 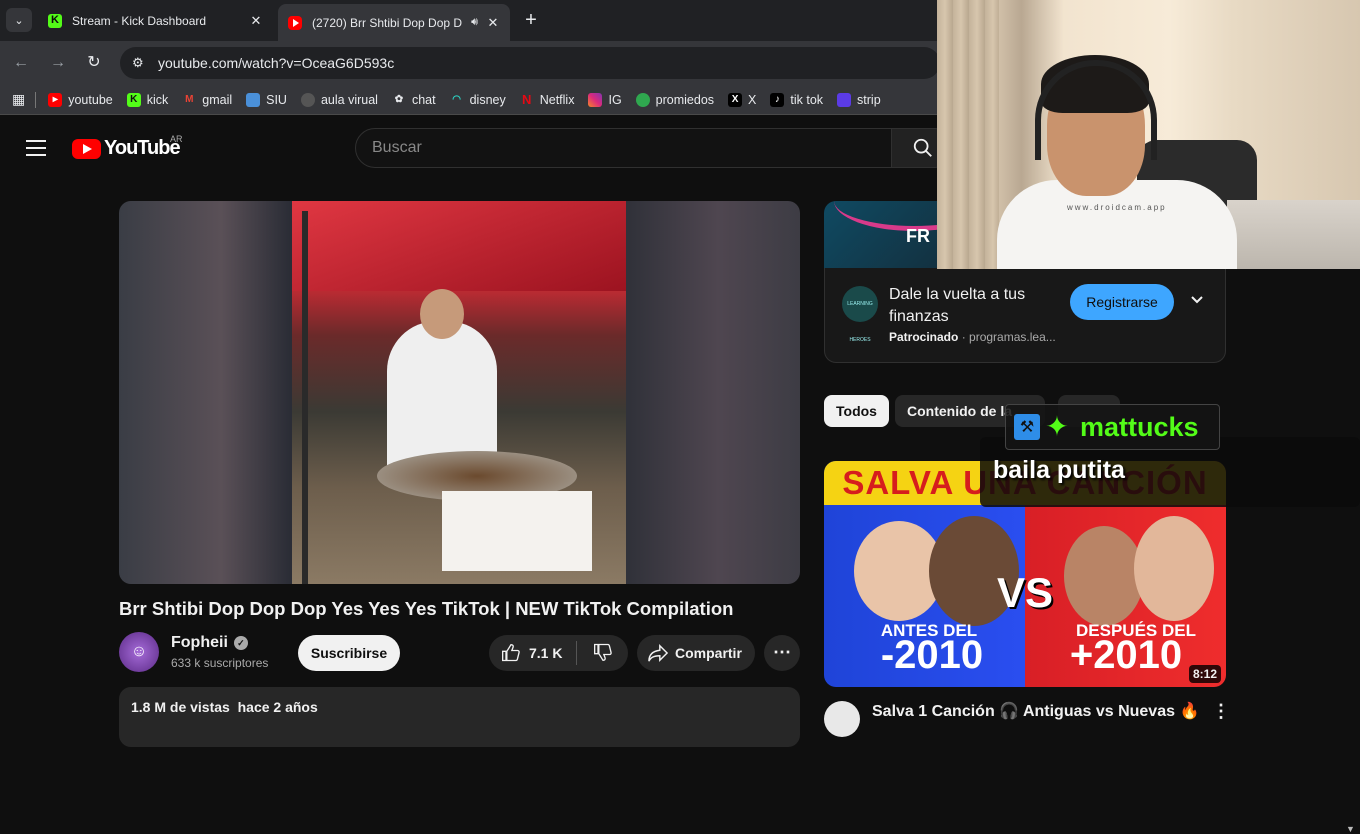 What do you see at coordinates (1221, 711) in the screenshot?
I see `video-options-icon: ⋮` at bounding box center [1221, 711].